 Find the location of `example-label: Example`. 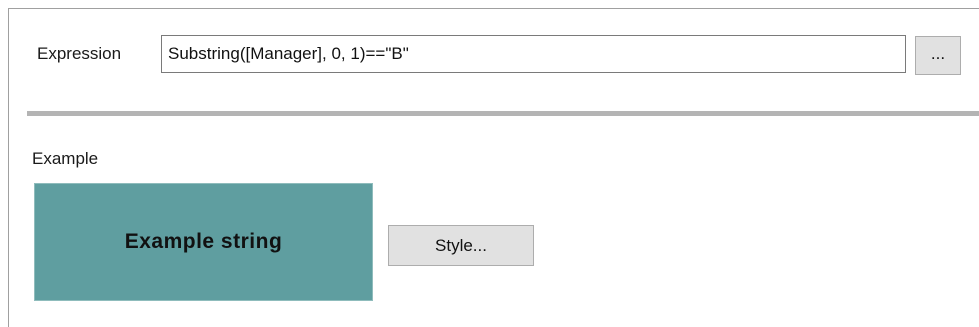

example-label: Example is located at coordinates (65, 158).